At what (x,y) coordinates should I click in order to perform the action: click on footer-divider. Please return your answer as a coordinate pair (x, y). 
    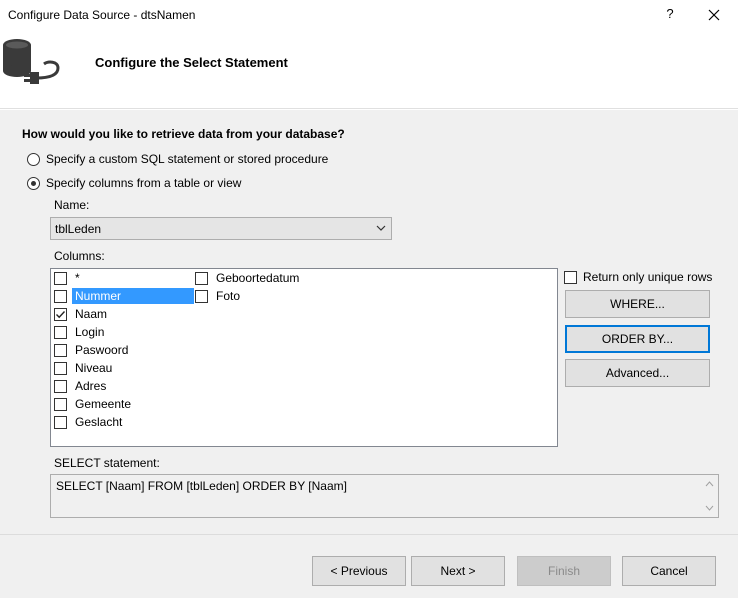
    Looking at the image, I should click on (369, 534).